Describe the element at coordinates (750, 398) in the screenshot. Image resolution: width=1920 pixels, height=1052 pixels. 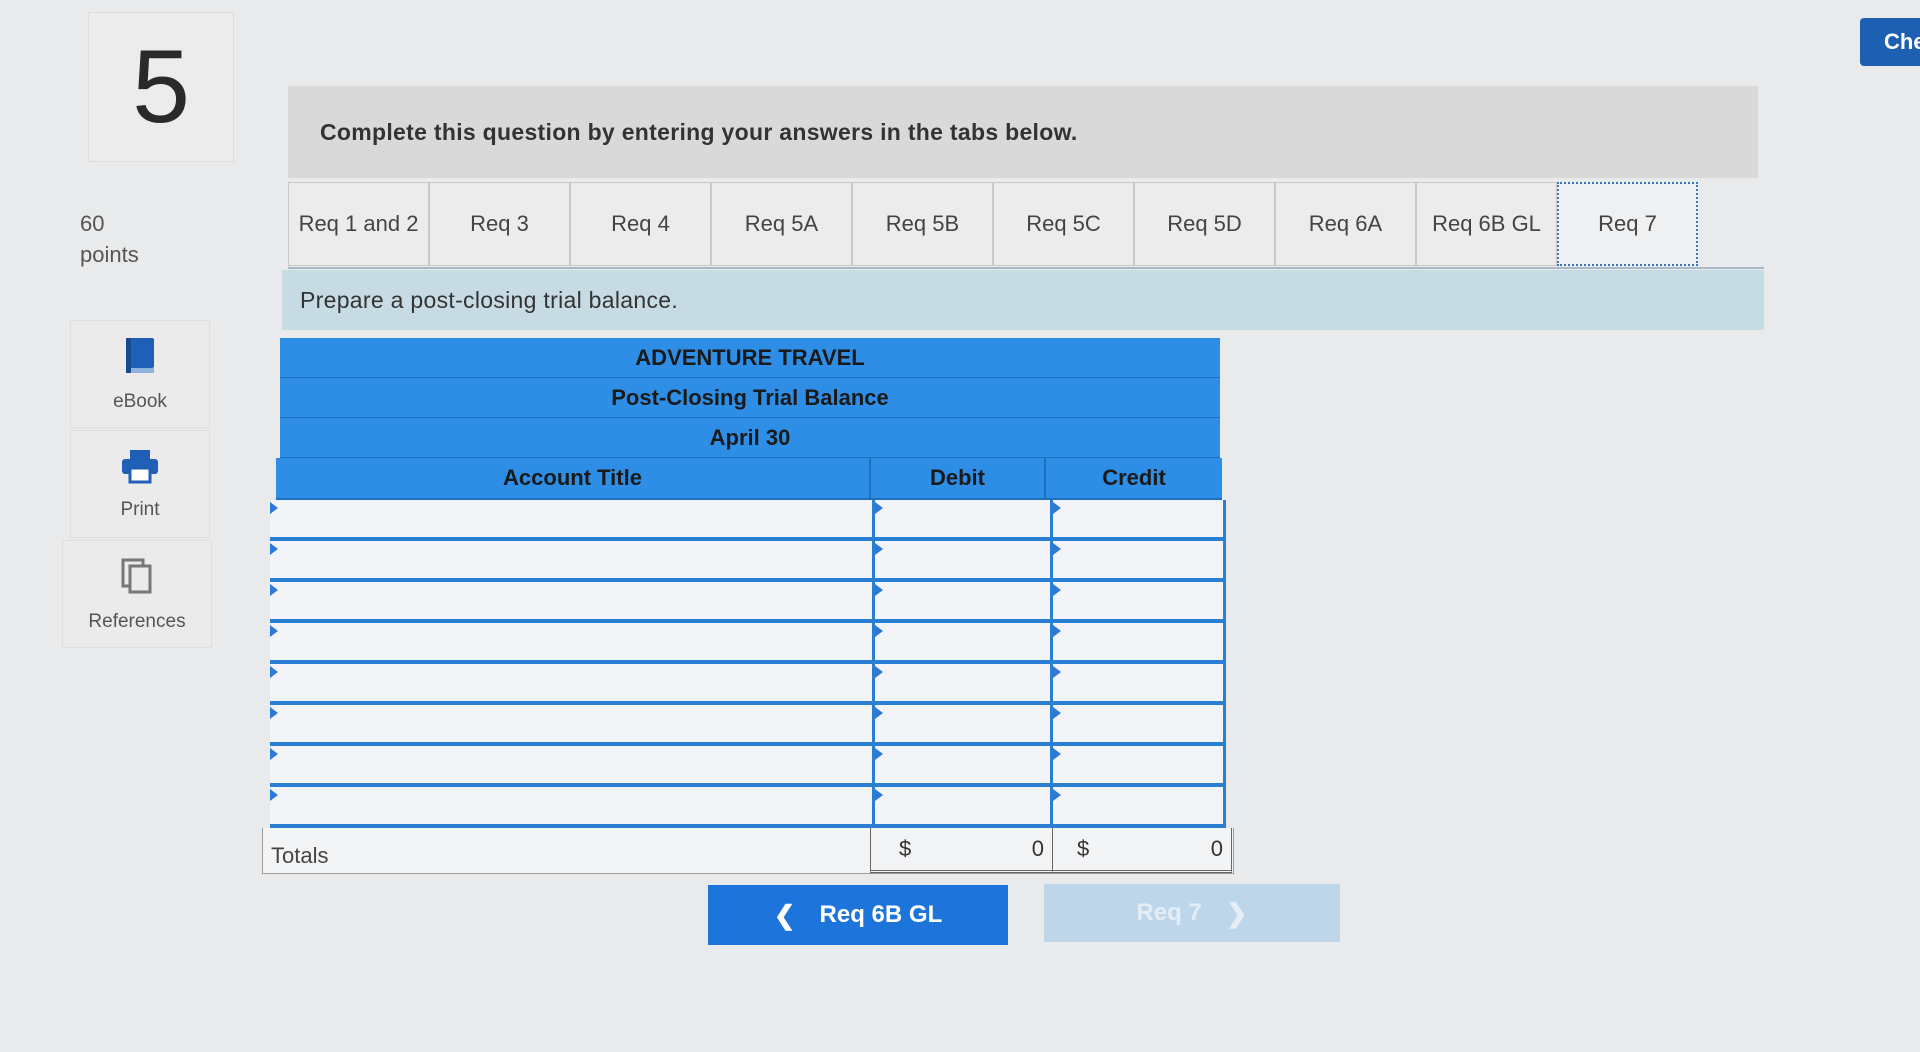
I see `statement-title: Post-Closing Trial Balance` at that location.